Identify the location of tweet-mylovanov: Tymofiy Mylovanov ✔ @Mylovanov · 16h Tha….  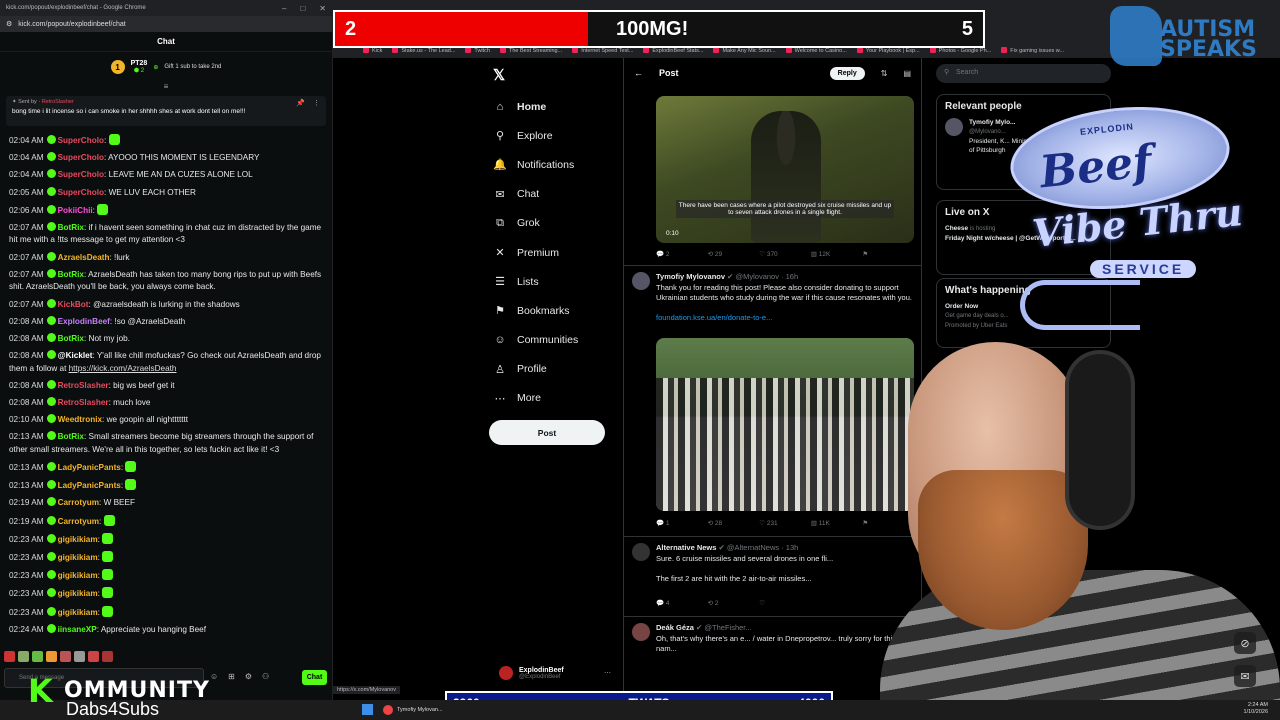
(772, 300).